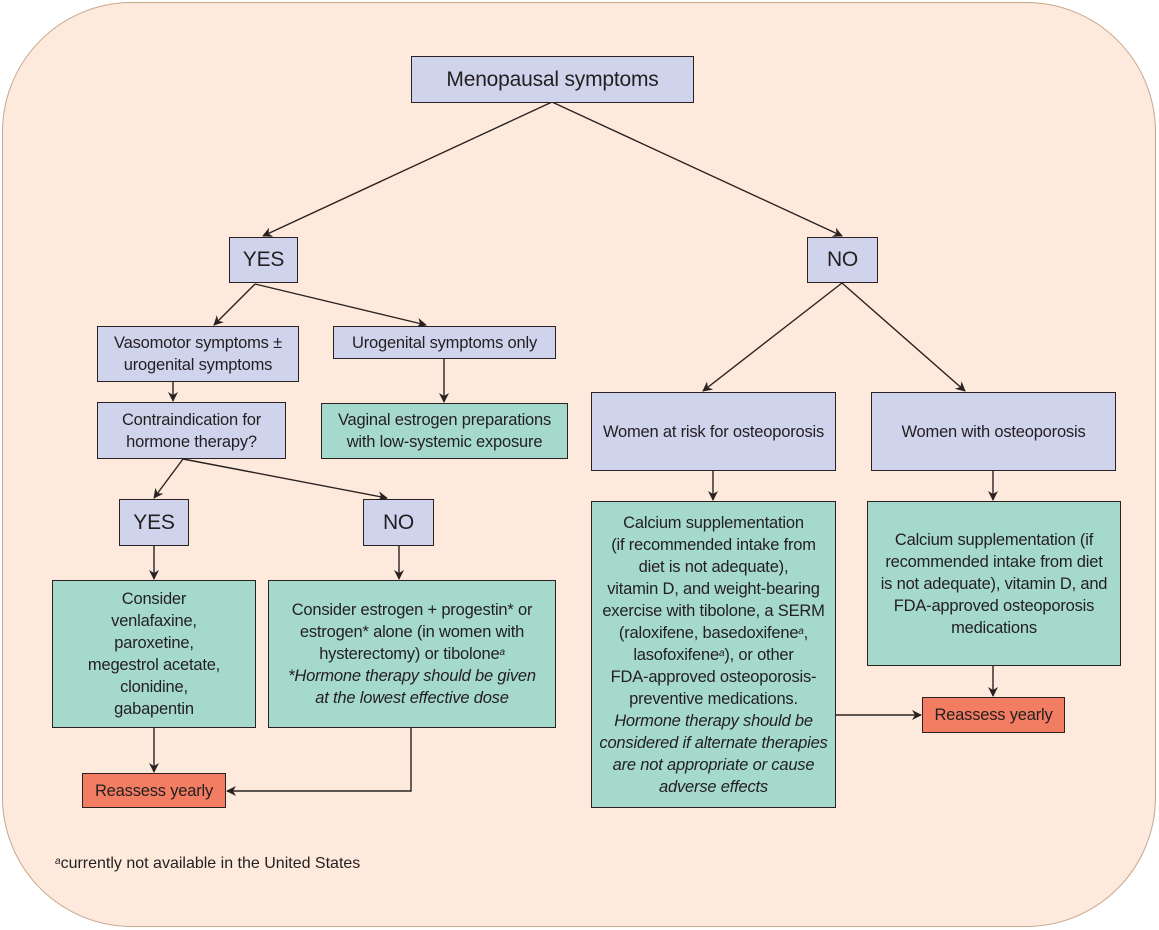  I want to click on node-label-line: megestrol acetate,, so click(154, 665).